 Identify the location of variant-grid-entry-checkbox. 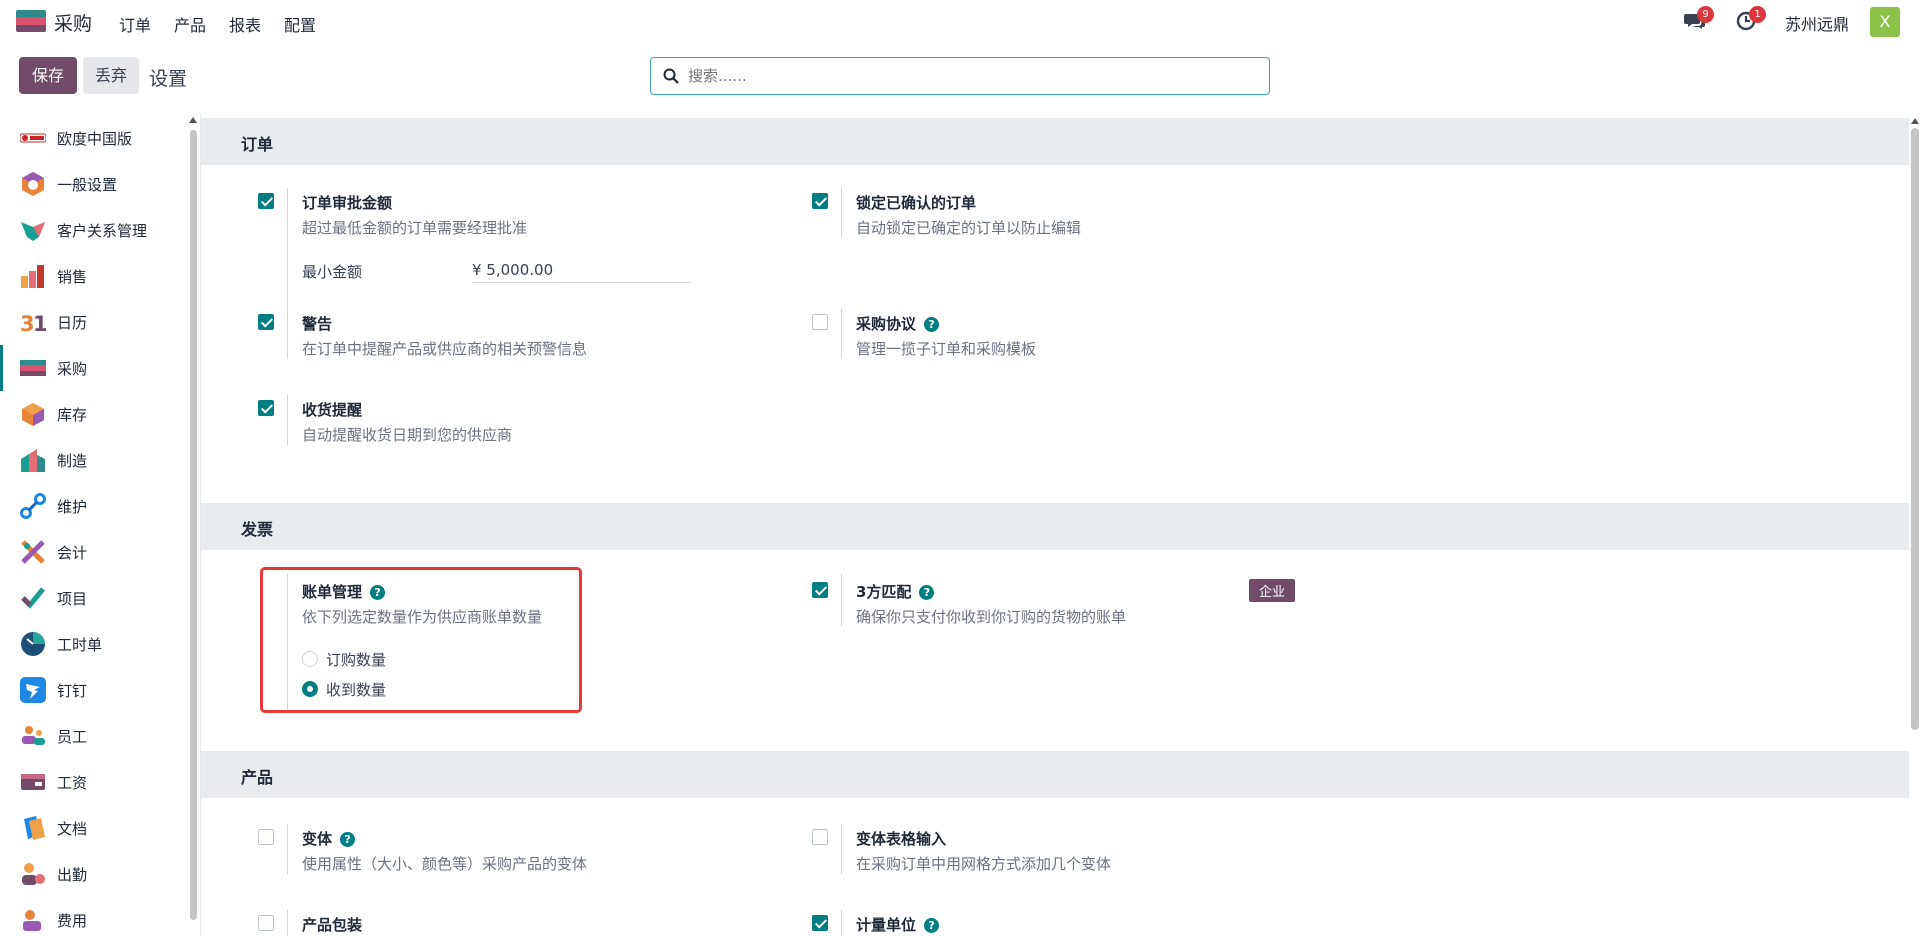
(820, 837).